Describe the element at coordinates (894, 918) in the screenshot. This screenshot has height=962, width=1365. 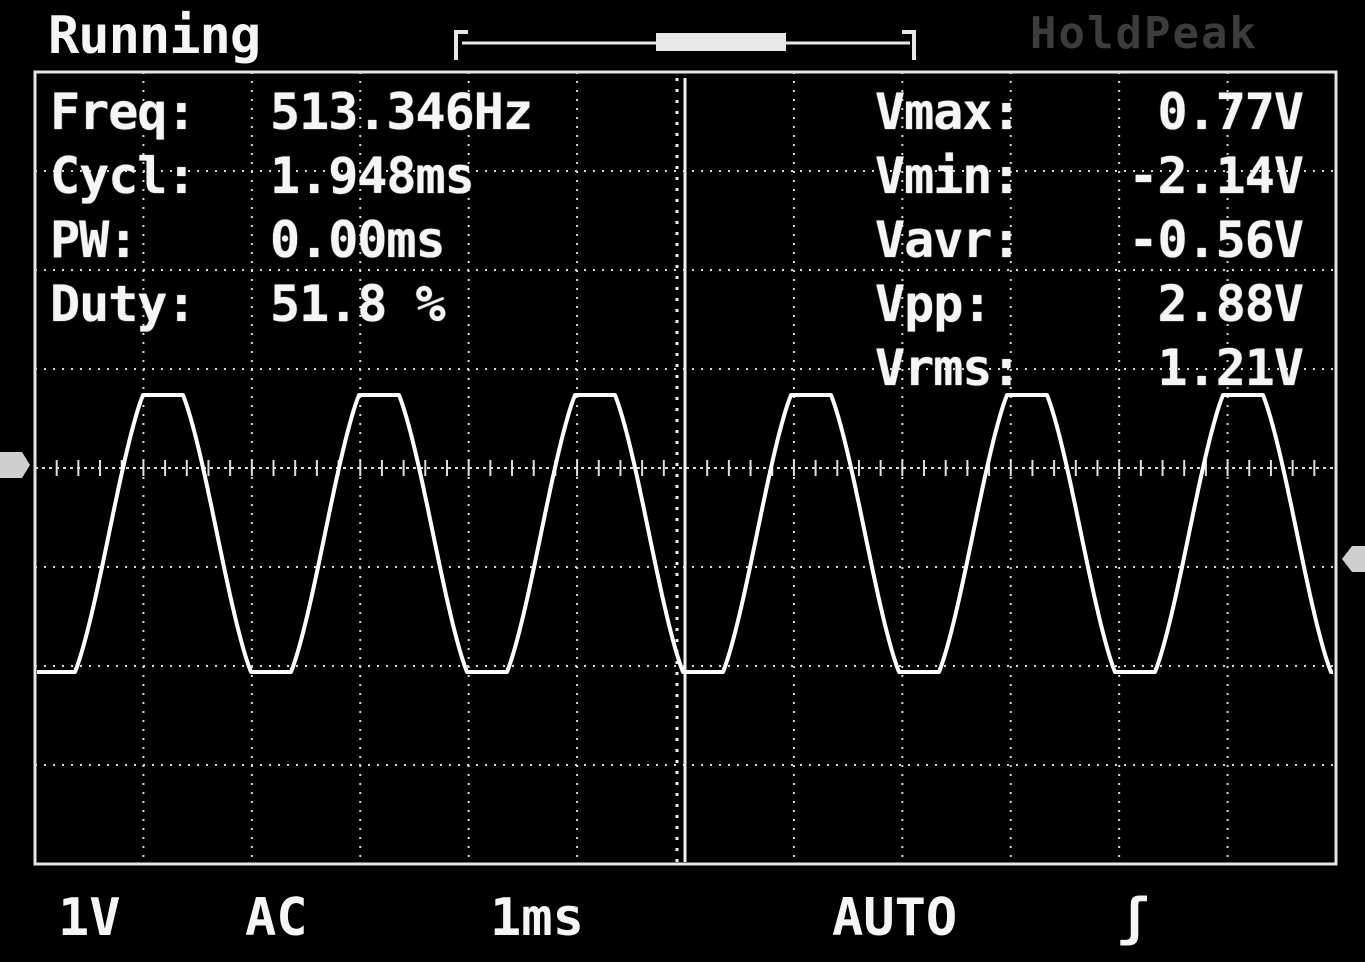
I see `trigger-mode-setting: AUTO` at that location.